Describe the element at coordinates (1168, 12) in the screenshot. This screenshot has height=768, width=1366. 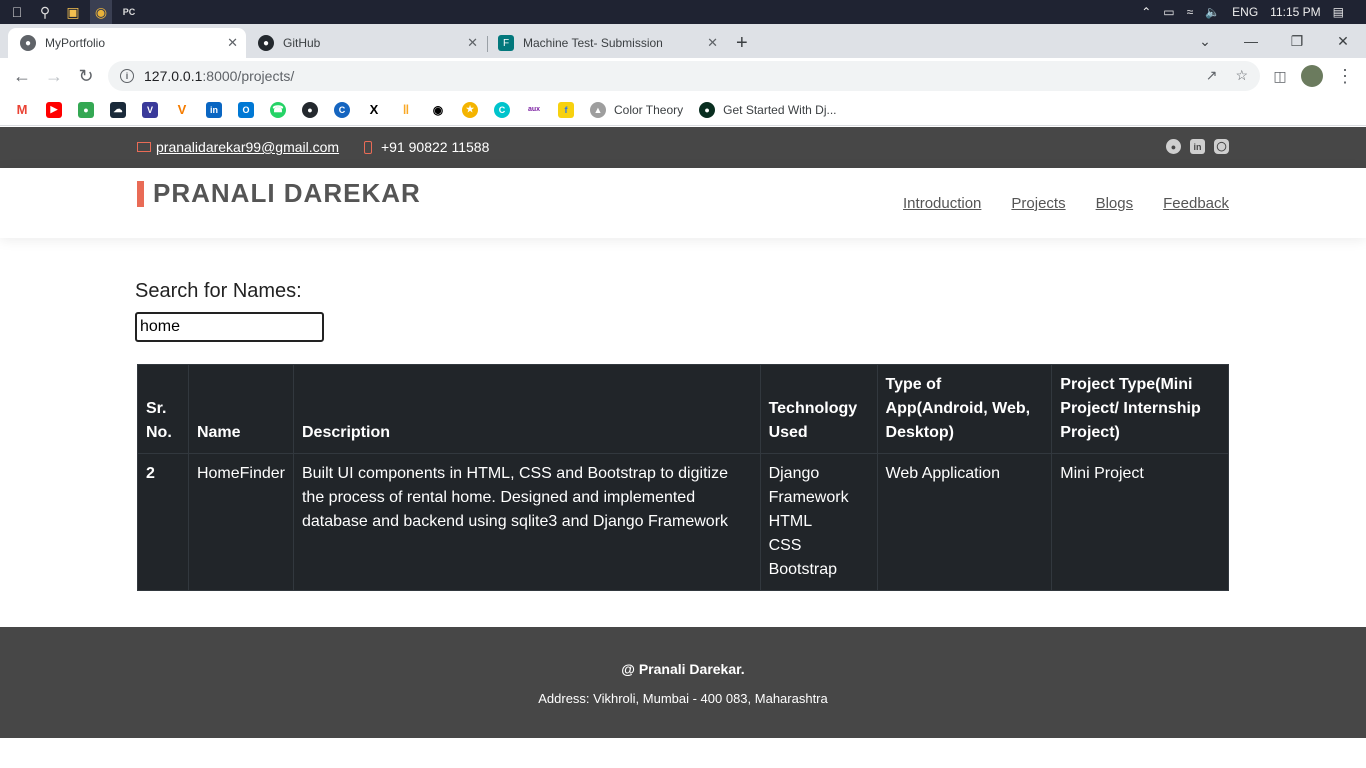
I see `battery-icon: ▭` at that location.